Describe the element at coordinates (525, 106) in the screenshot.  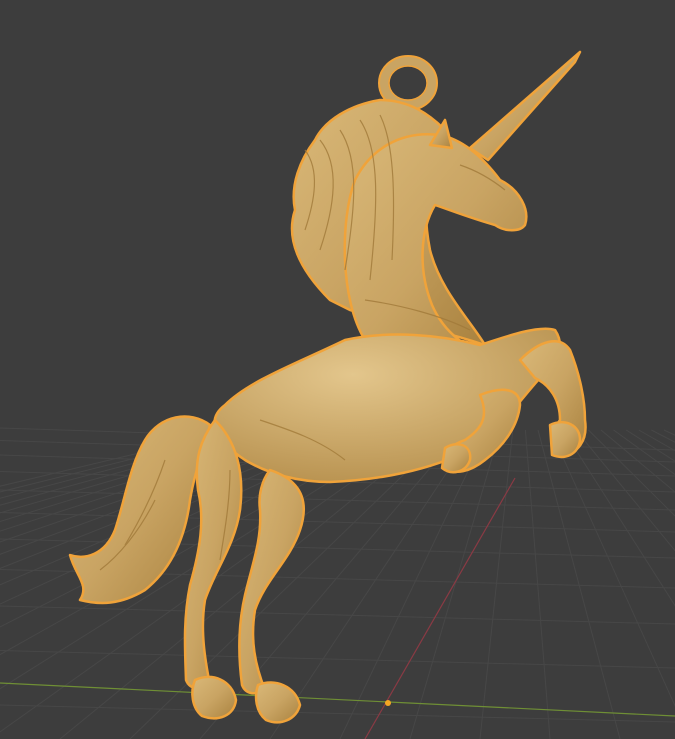
I see `unicorn-horn` at that location.